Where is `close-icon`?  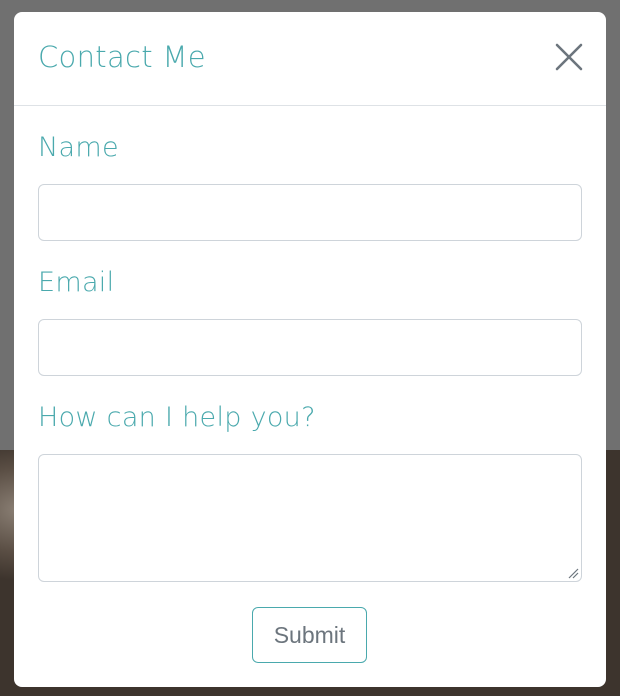
close-icon is located at coordinates (569, 57).